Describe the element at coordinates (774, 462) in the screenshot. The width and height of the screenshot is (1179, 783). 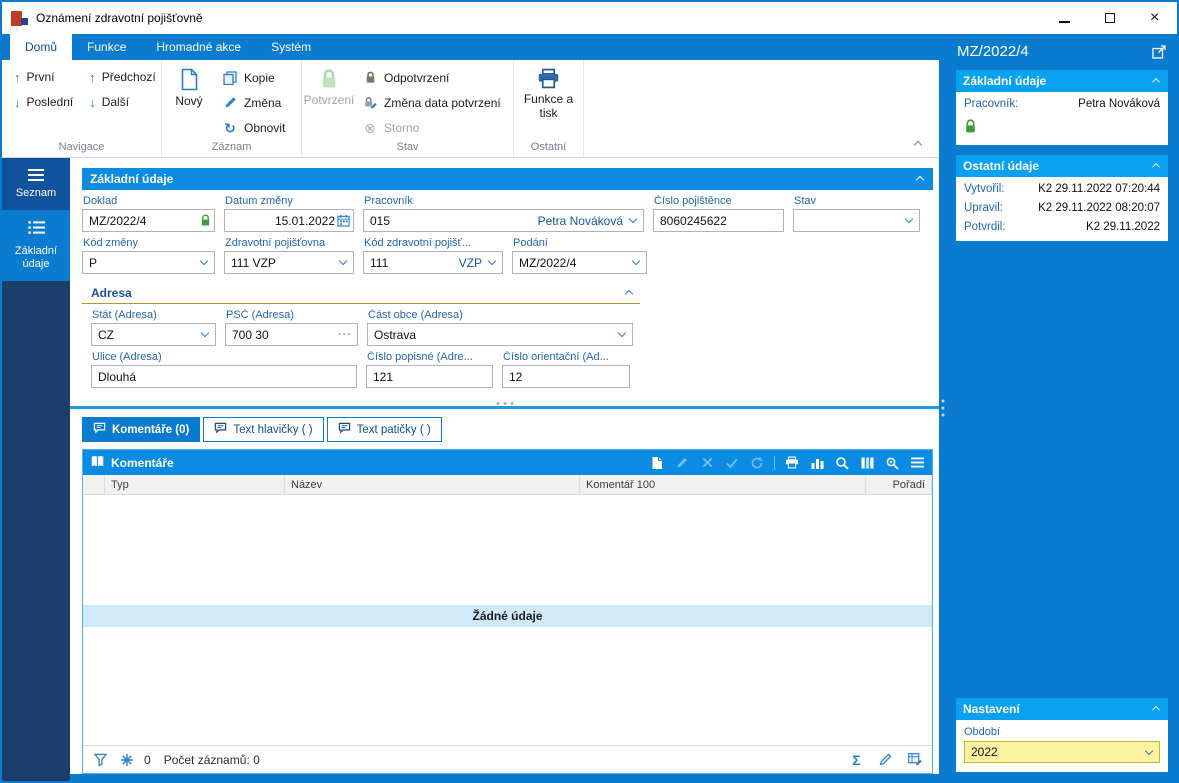
I see `toolbar-separator` at that location.